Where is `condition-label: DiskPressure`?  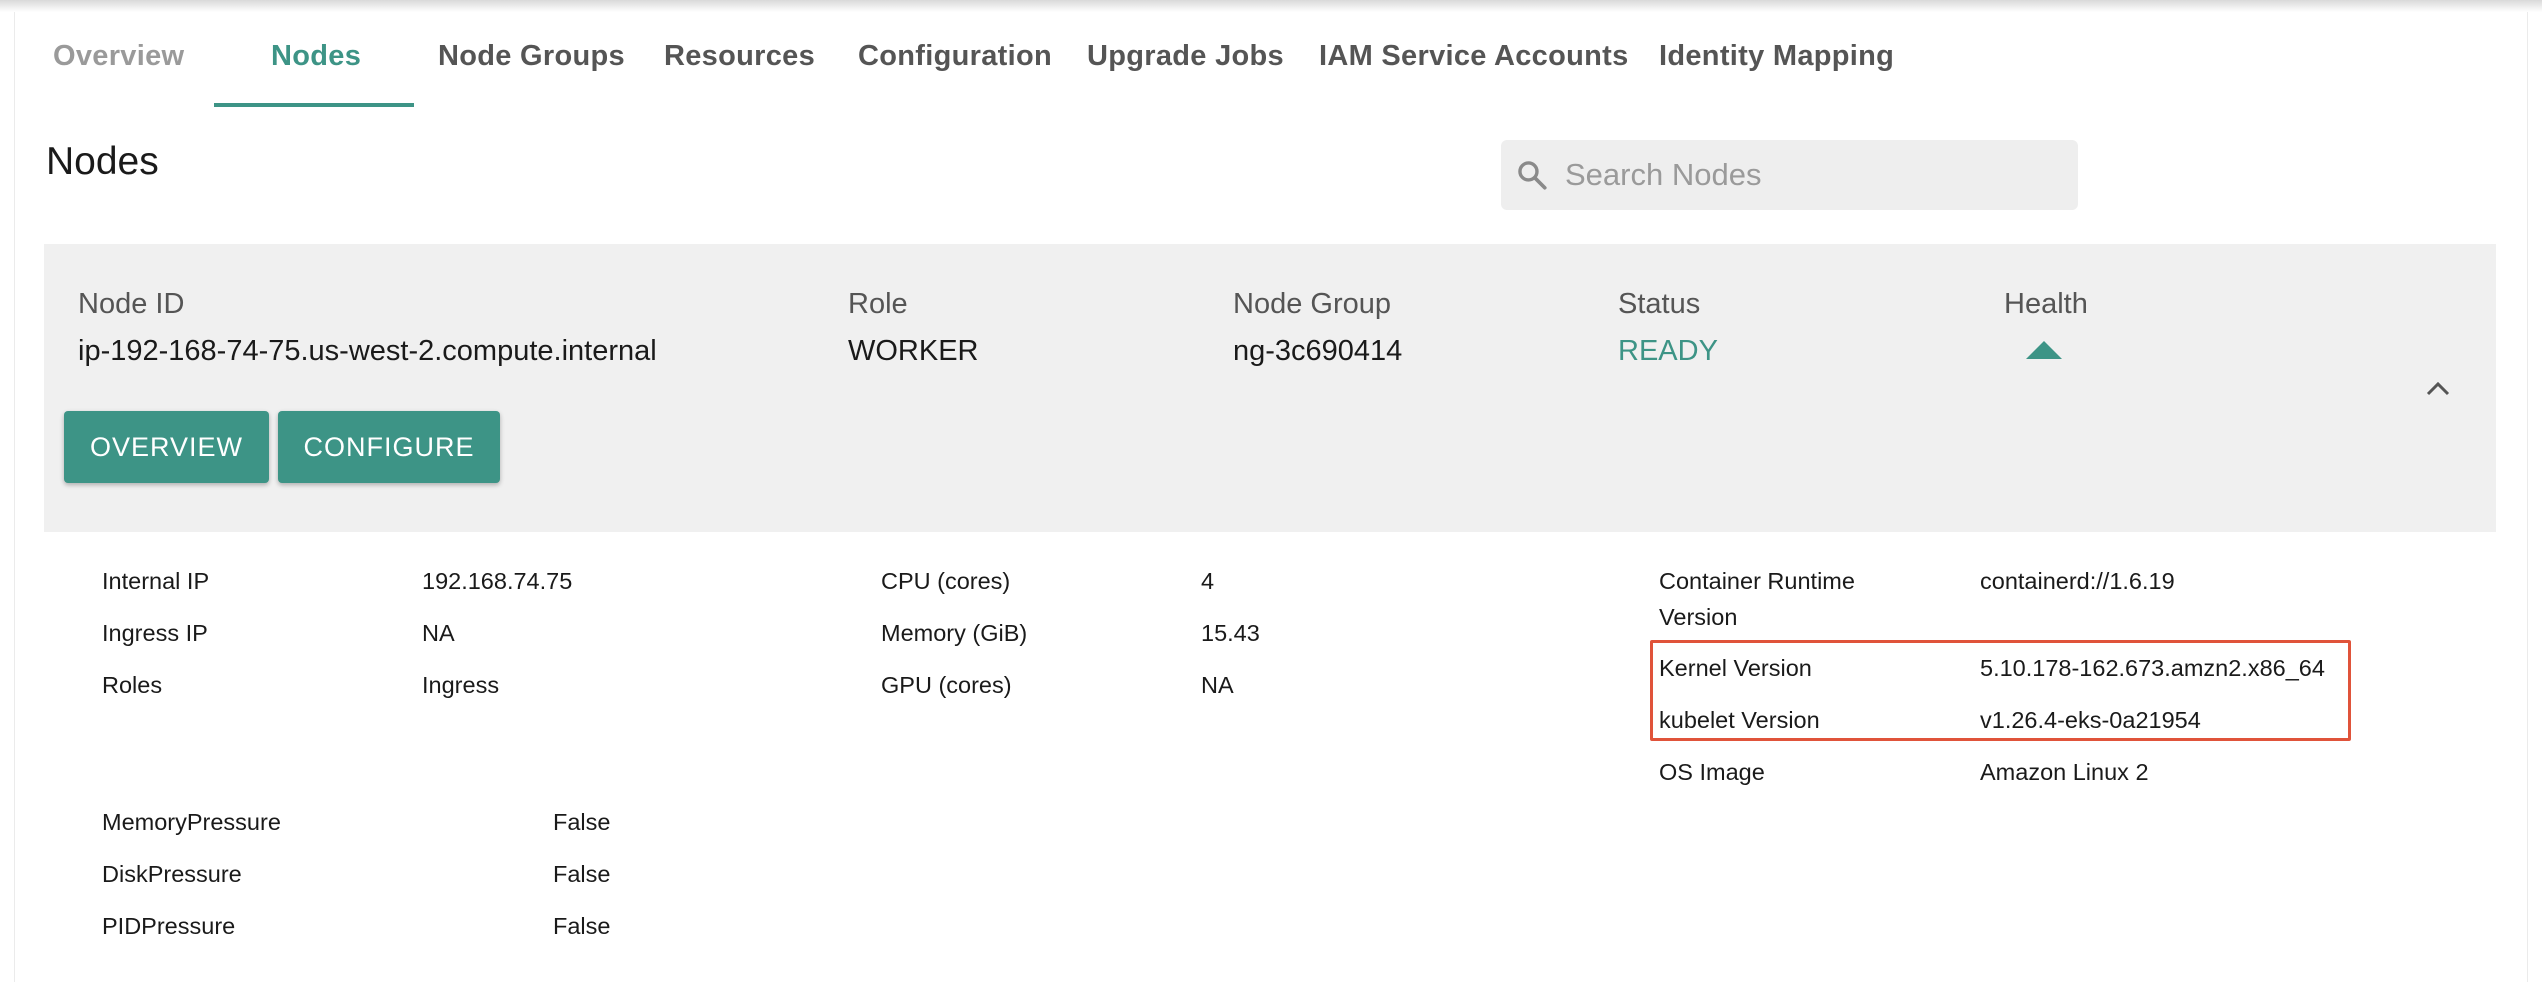
condition-label: DiskPressure is located at coordinates (172, 874).